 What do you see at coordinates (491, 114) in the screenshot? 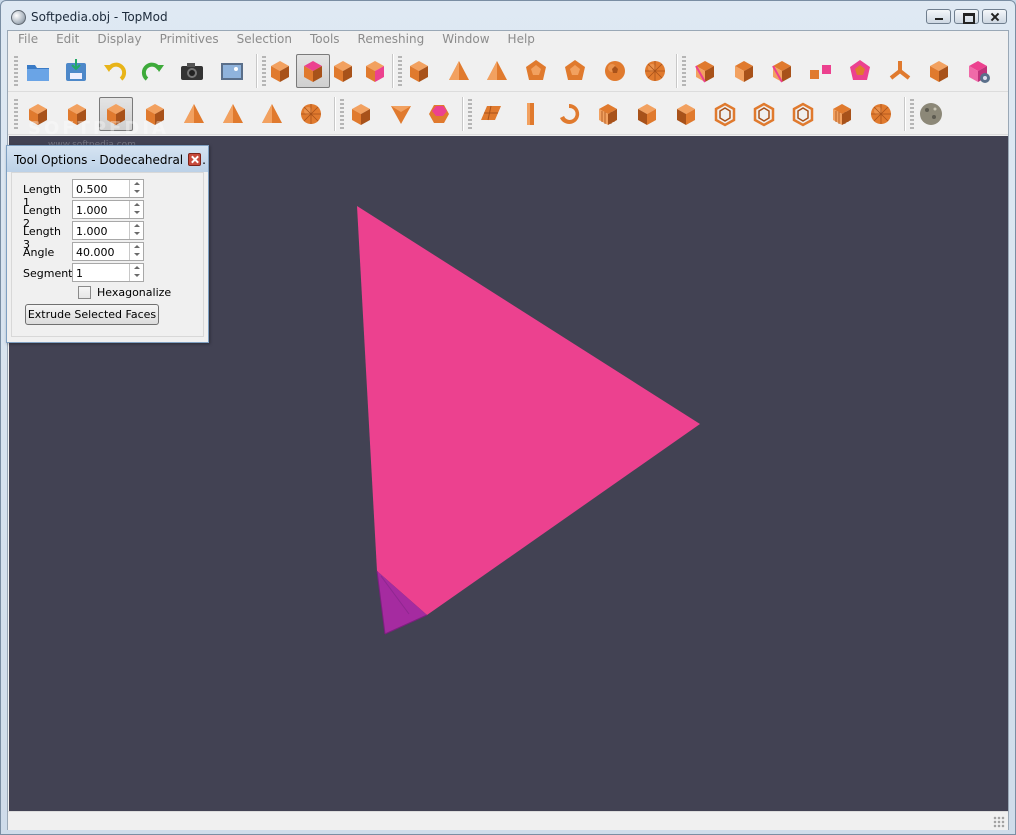
I see `wireframe-button` at bounding box center [491, 114].